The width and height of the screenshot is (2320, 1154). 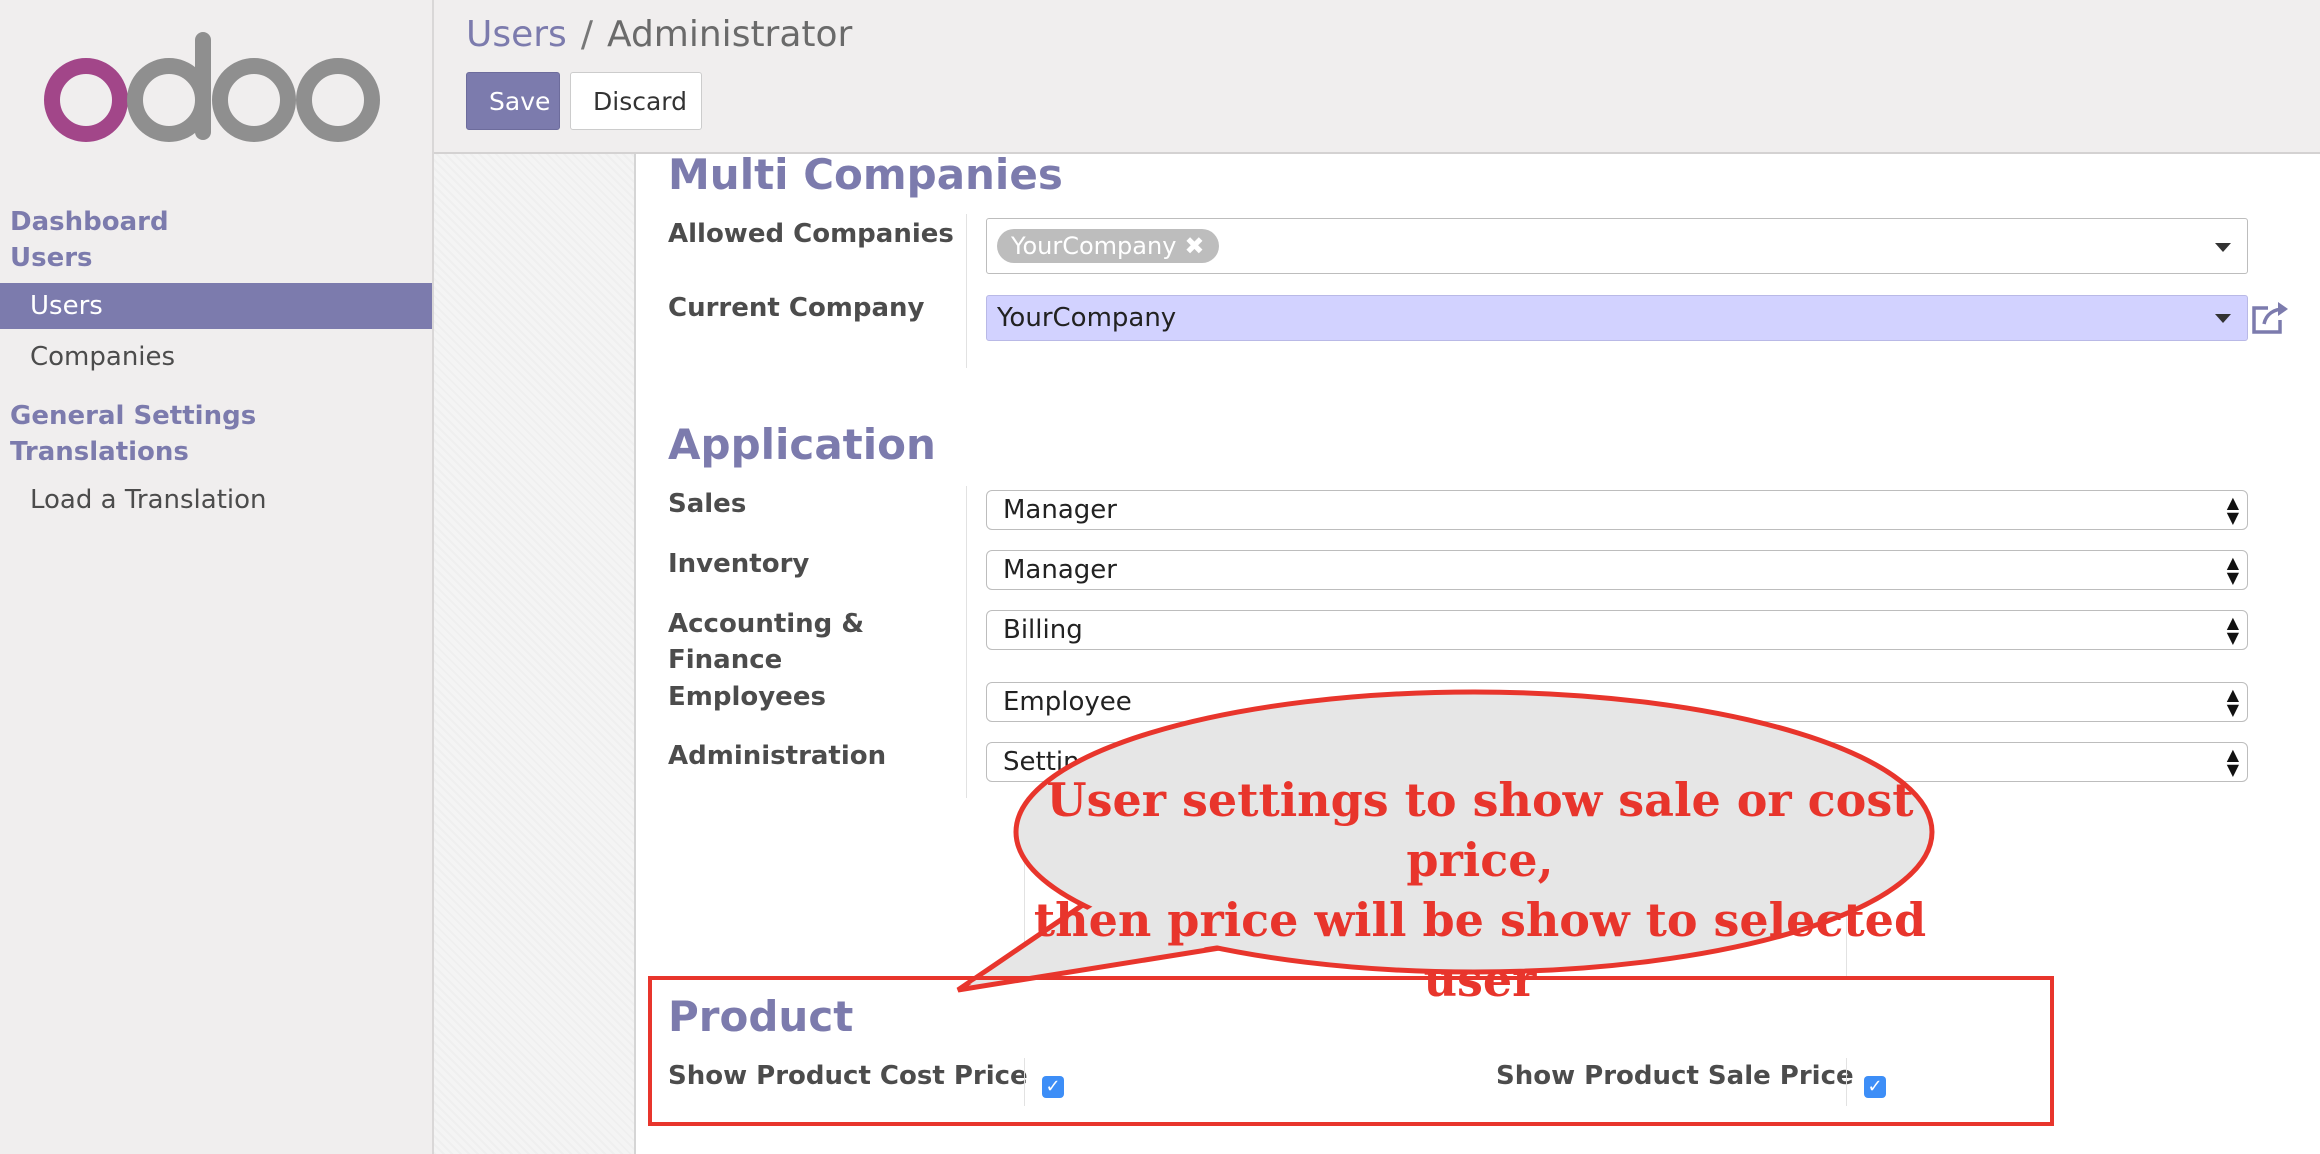 I want to click on employees-value: Employee, so click(x=1067, y=702).